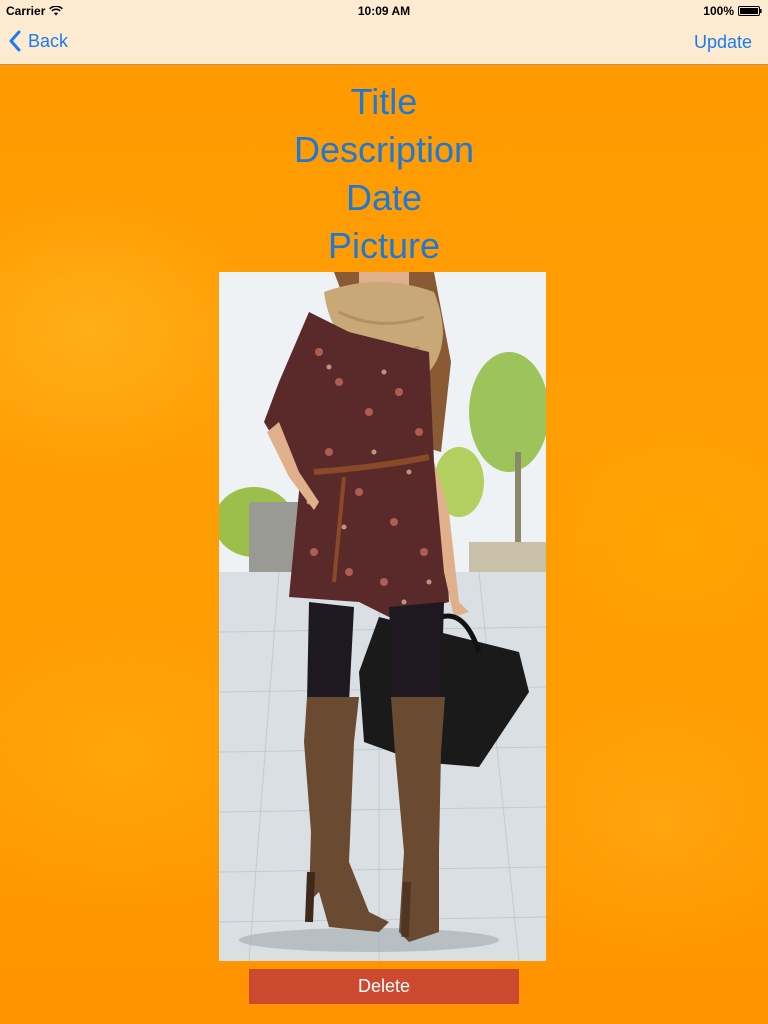  I want to click on battery-percent: 100%, so click(718, 11).